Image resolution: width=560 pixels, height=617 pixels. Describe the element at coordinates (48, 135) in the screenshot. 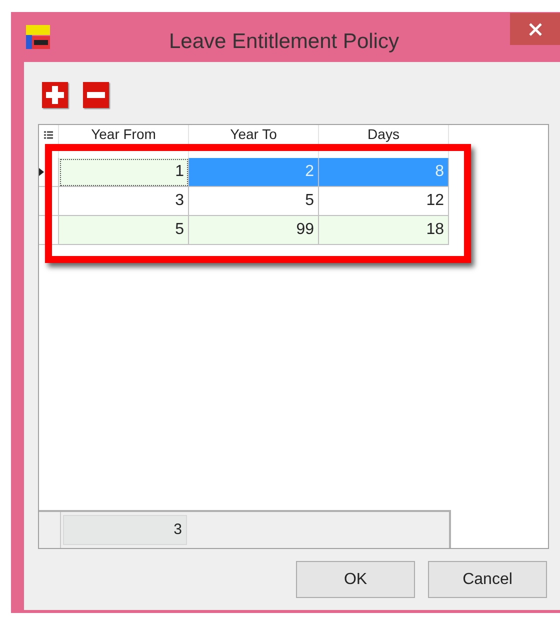

I see `list-icon` at that location.